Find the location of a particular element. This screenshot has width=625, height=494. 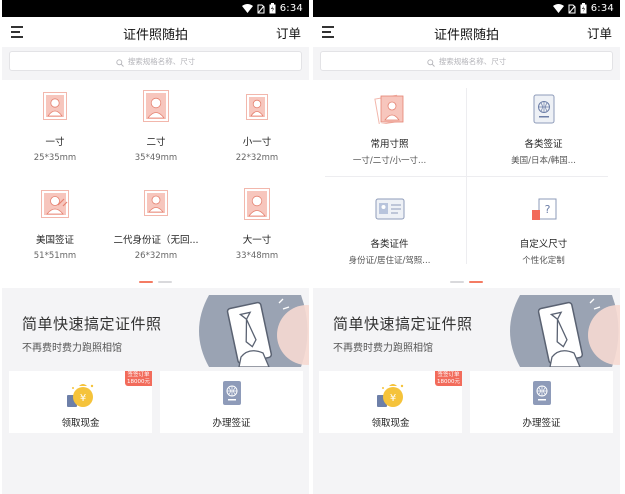

banner-subtitle: 不再费时费力跑照相馆 is located at coordinates (383, 348).